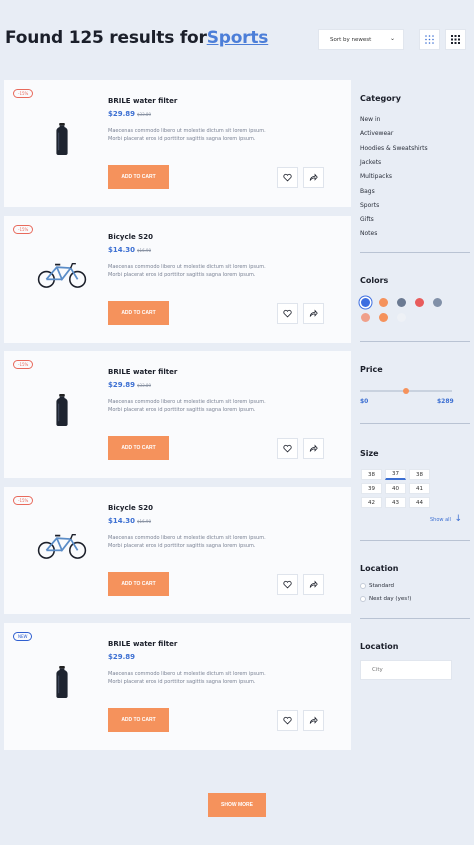 This screenshot has height=845, width=474. I want to click on price-min-label: $0, so click(364, 401).